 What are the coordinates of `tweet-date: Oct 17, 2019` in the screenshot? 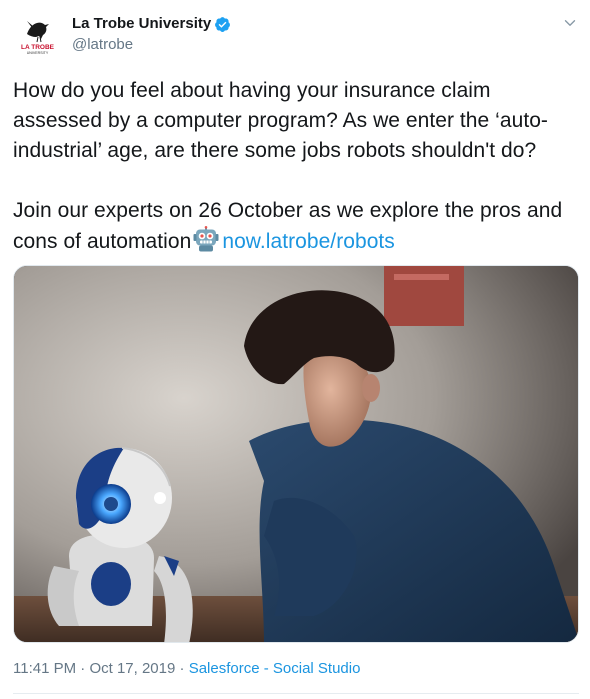 It's located at (132, 668).